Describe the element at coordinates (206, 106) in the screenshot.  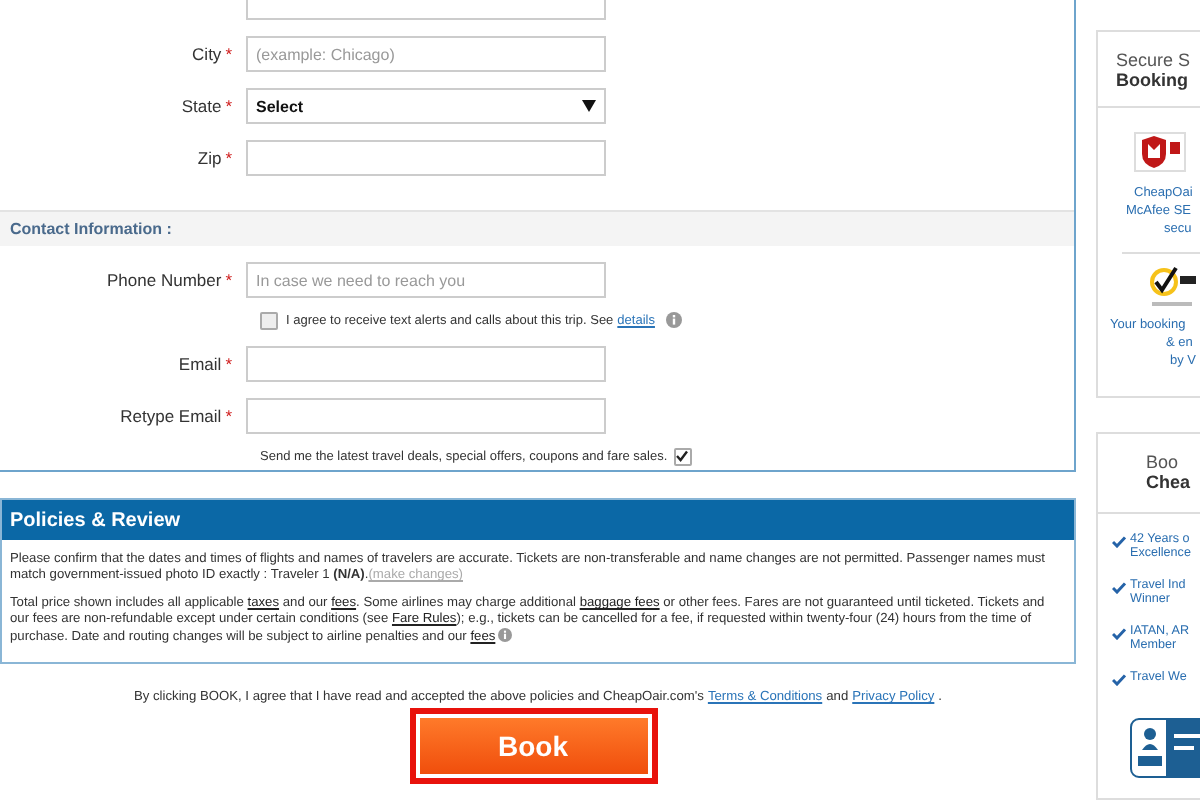
I see `field-label: State *` at that location.